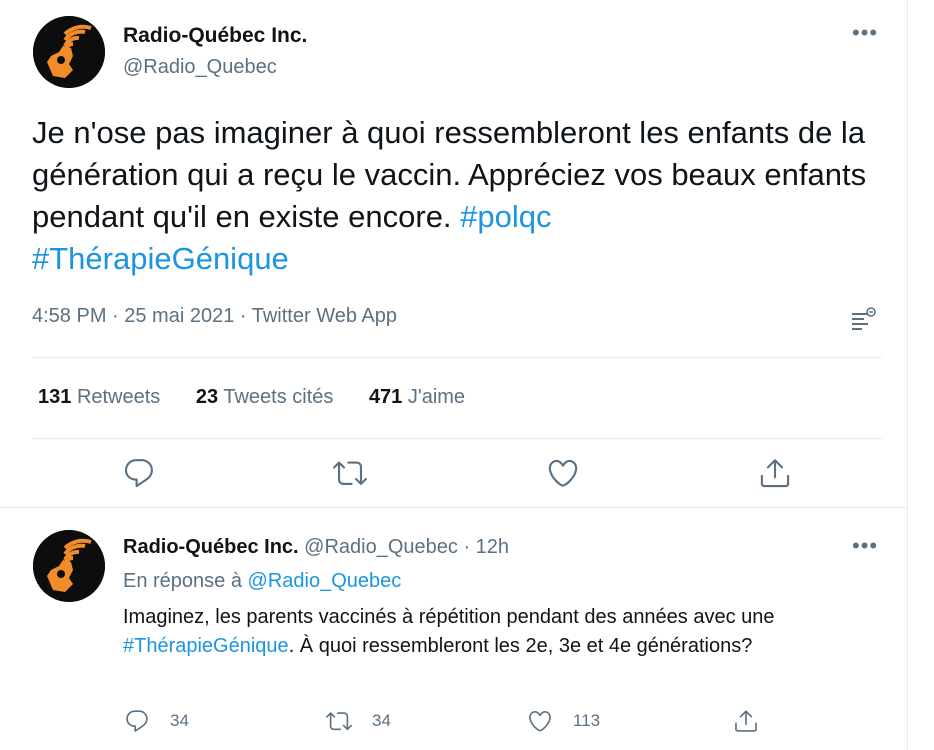 The width and height of the screenshot is (934, 750). I want to click on quotes-stat: 23 Tweets cités, so click(265, 397).